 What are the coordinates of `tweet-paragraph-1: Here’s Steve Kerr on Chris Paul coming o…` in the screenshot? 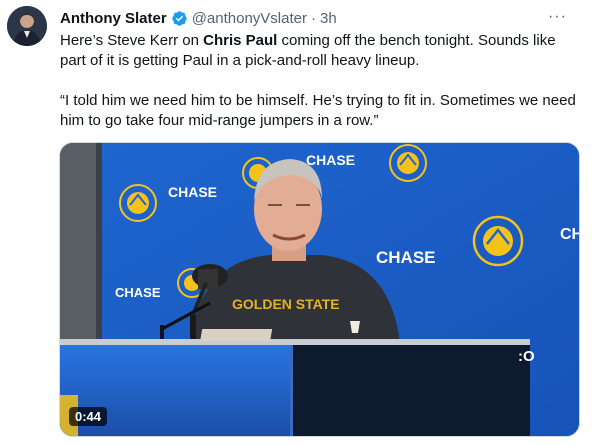 It's located at (321, 51).